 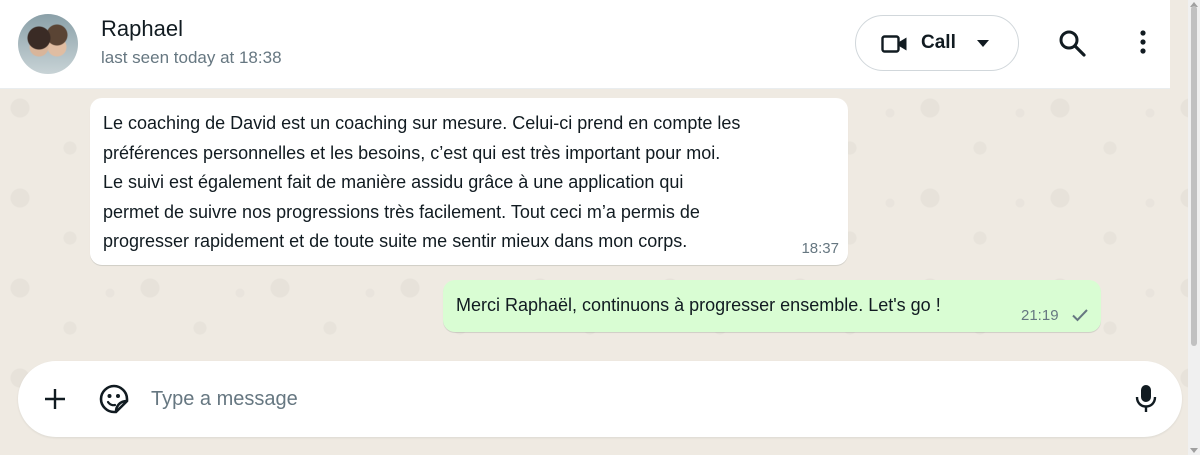 I want to click on chat-scrollbar, so click(x=1194, y=227).